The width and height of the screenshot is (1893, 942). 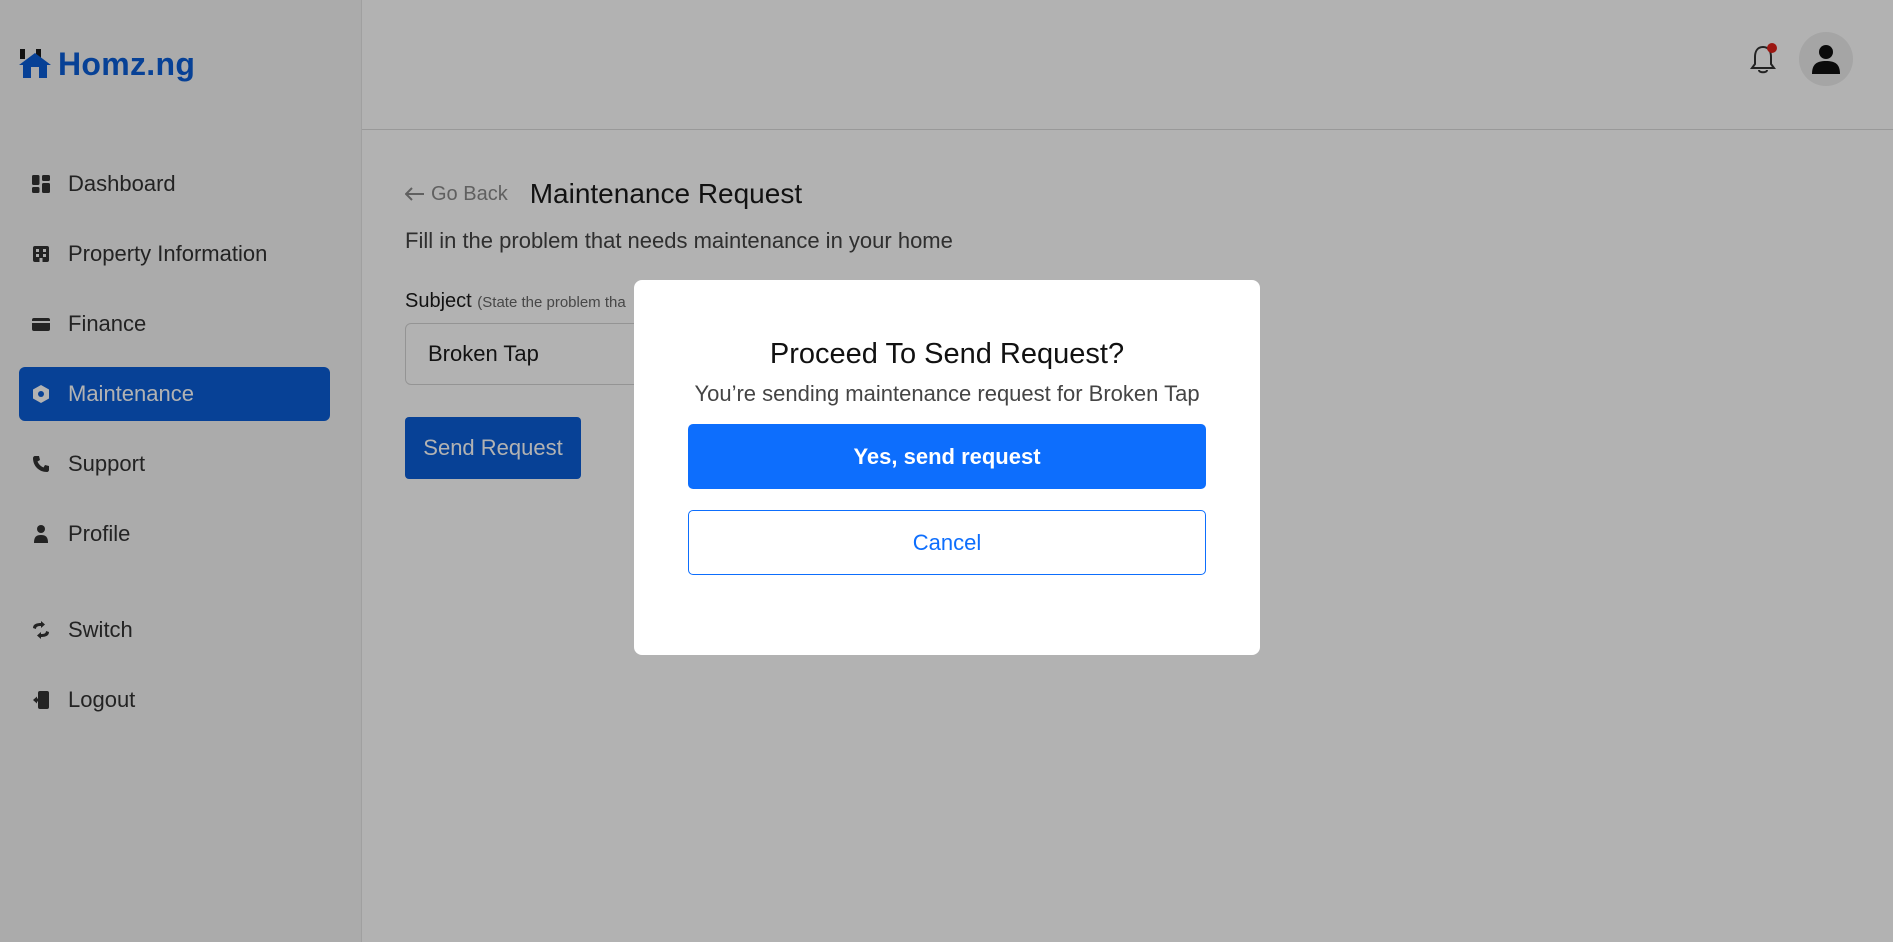 What do you see at coordinates (947, 542) in the screenshot?
I see `cancel-button: Cancel` at bounding box center [947, 542].